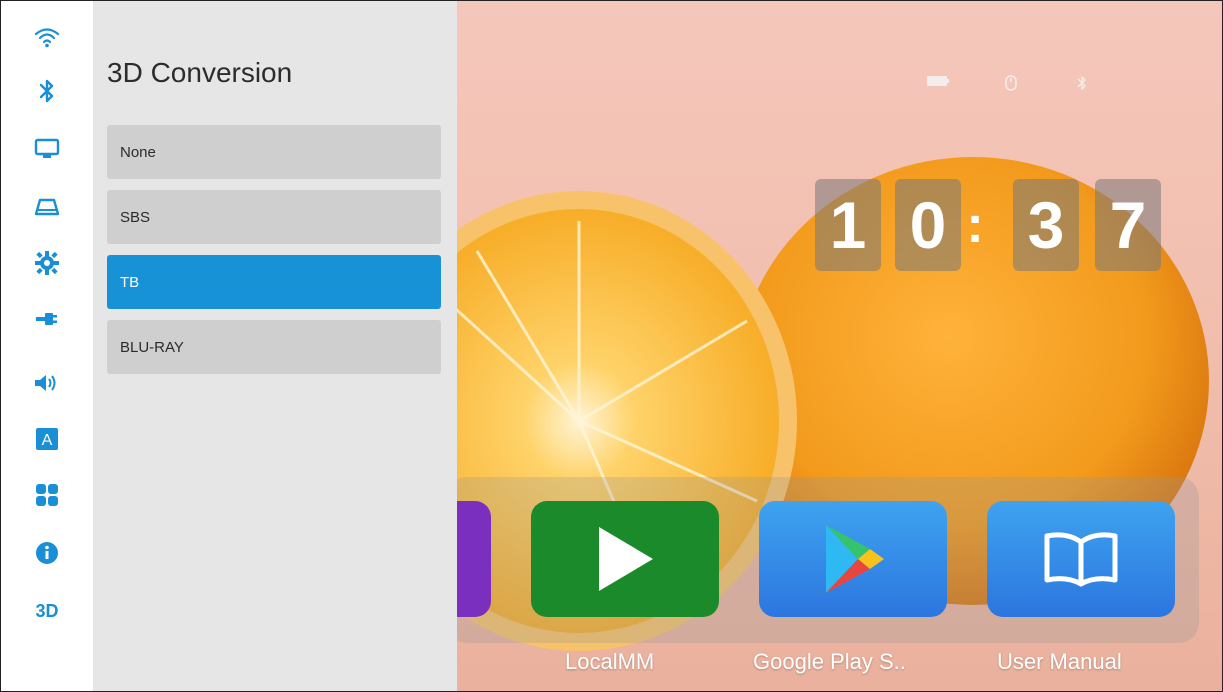  Describe the element at coordinates (848, 225) in the screenshot. I see `clock-hour-tens: 1` at that location.